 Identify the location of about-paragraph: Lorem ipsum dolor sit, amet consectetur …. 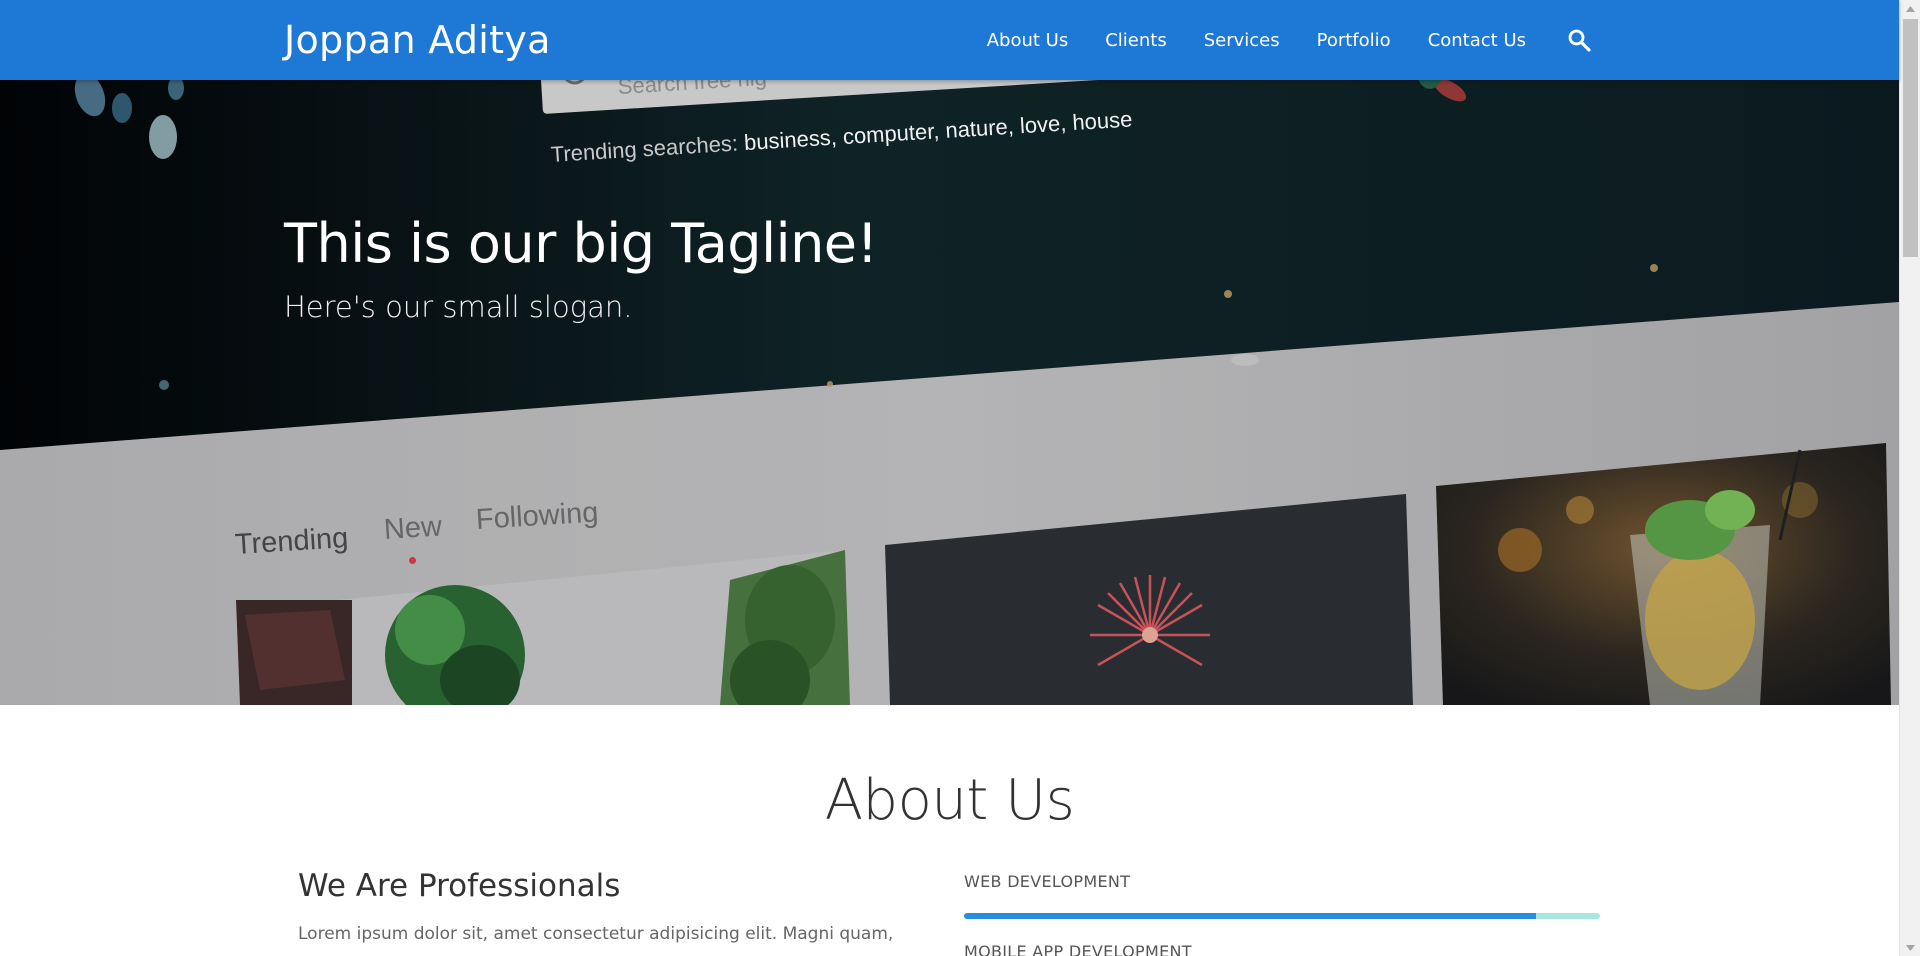
(596, 934).